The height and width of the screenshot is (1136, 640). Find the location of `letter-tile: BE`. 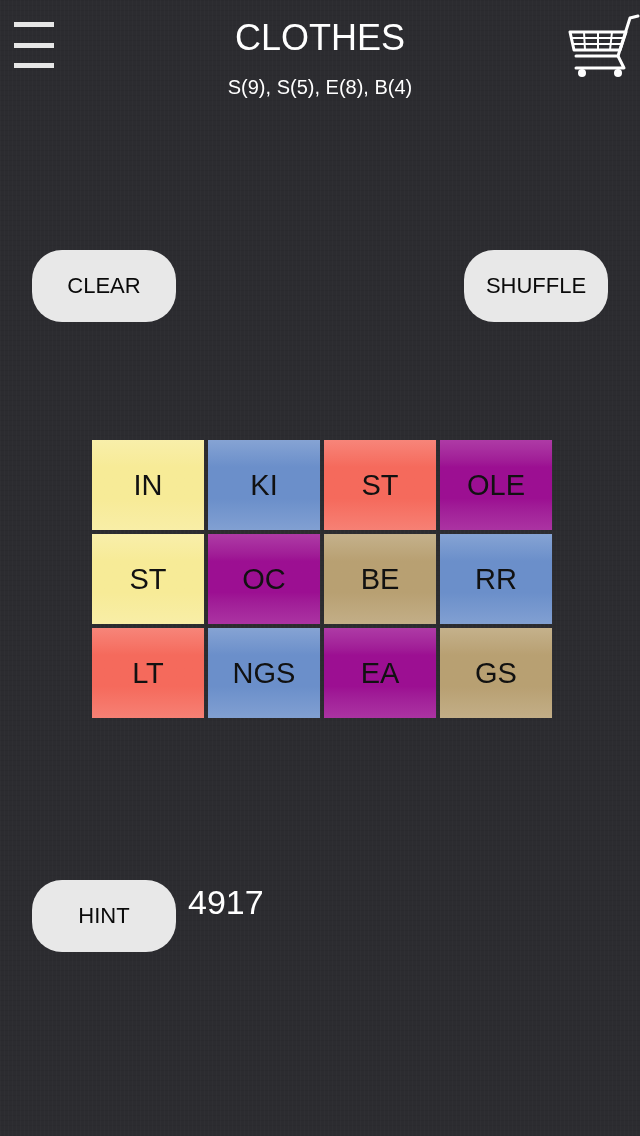

letter-tile: BE is located at coordinates (380, 579).